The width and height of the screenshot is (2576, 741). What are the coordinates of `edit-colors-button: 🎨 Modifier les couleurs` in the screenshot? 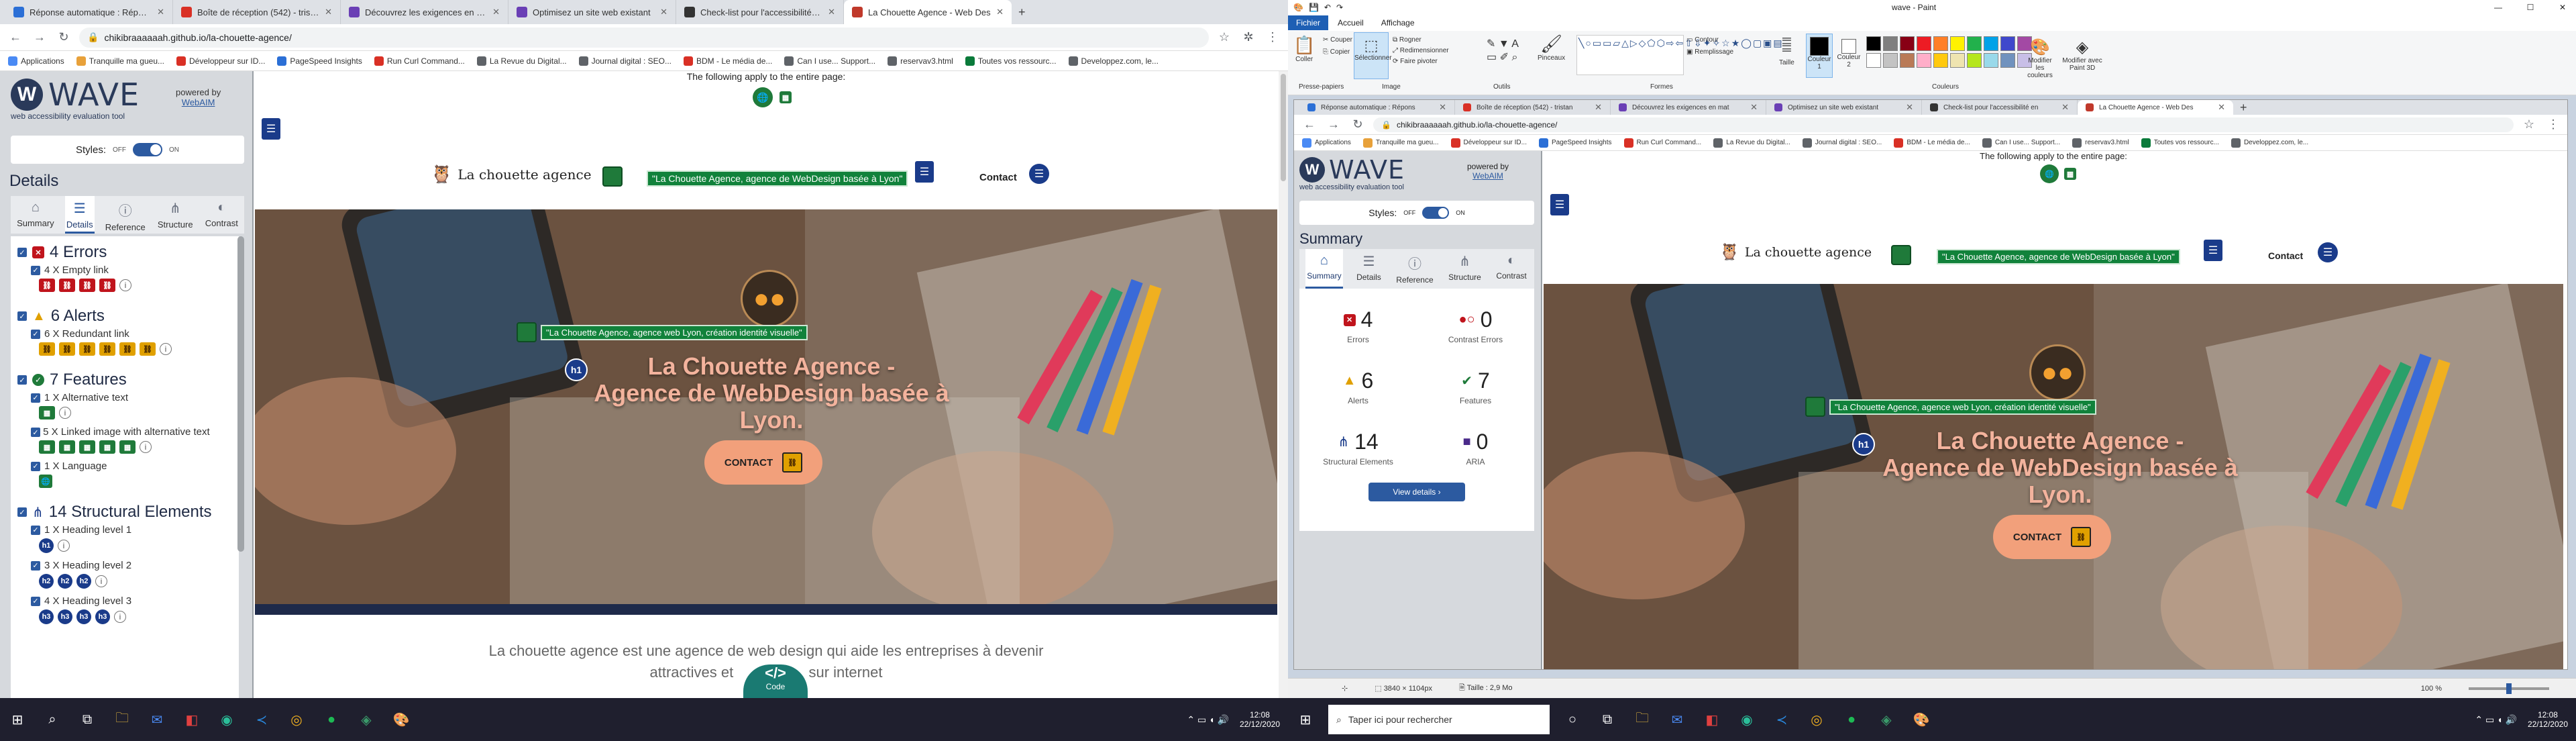 It's located at (2040, 59).